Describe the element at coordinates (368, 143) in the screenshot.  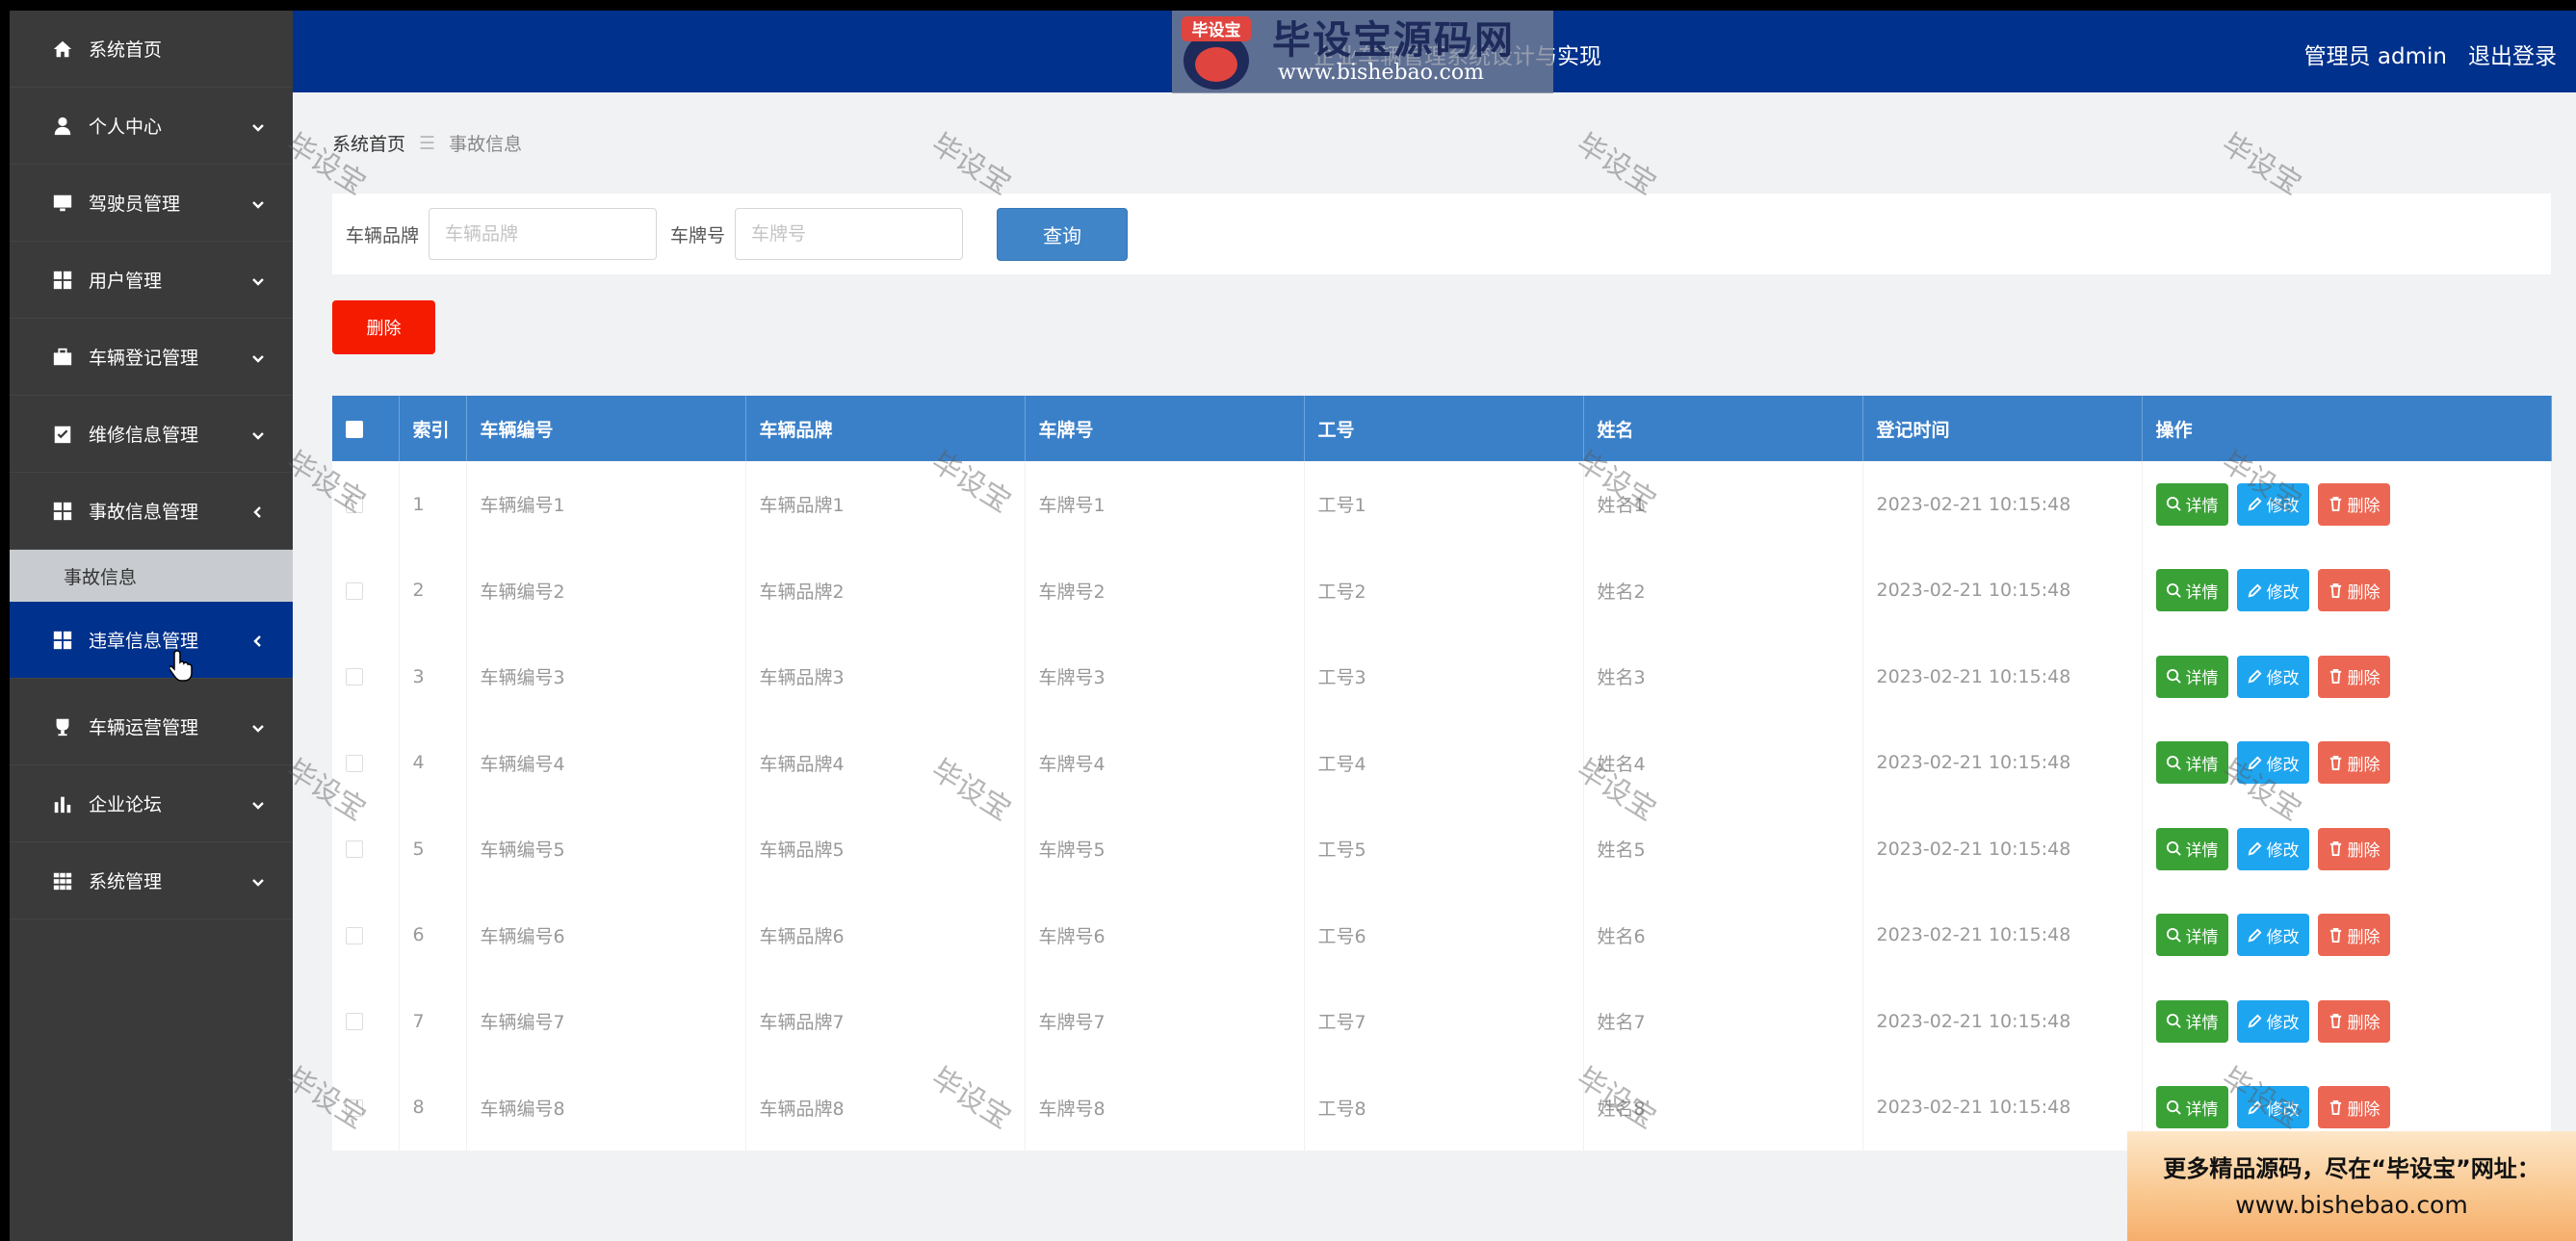
I see `breadcrumb-home: 系统首页` at that location.